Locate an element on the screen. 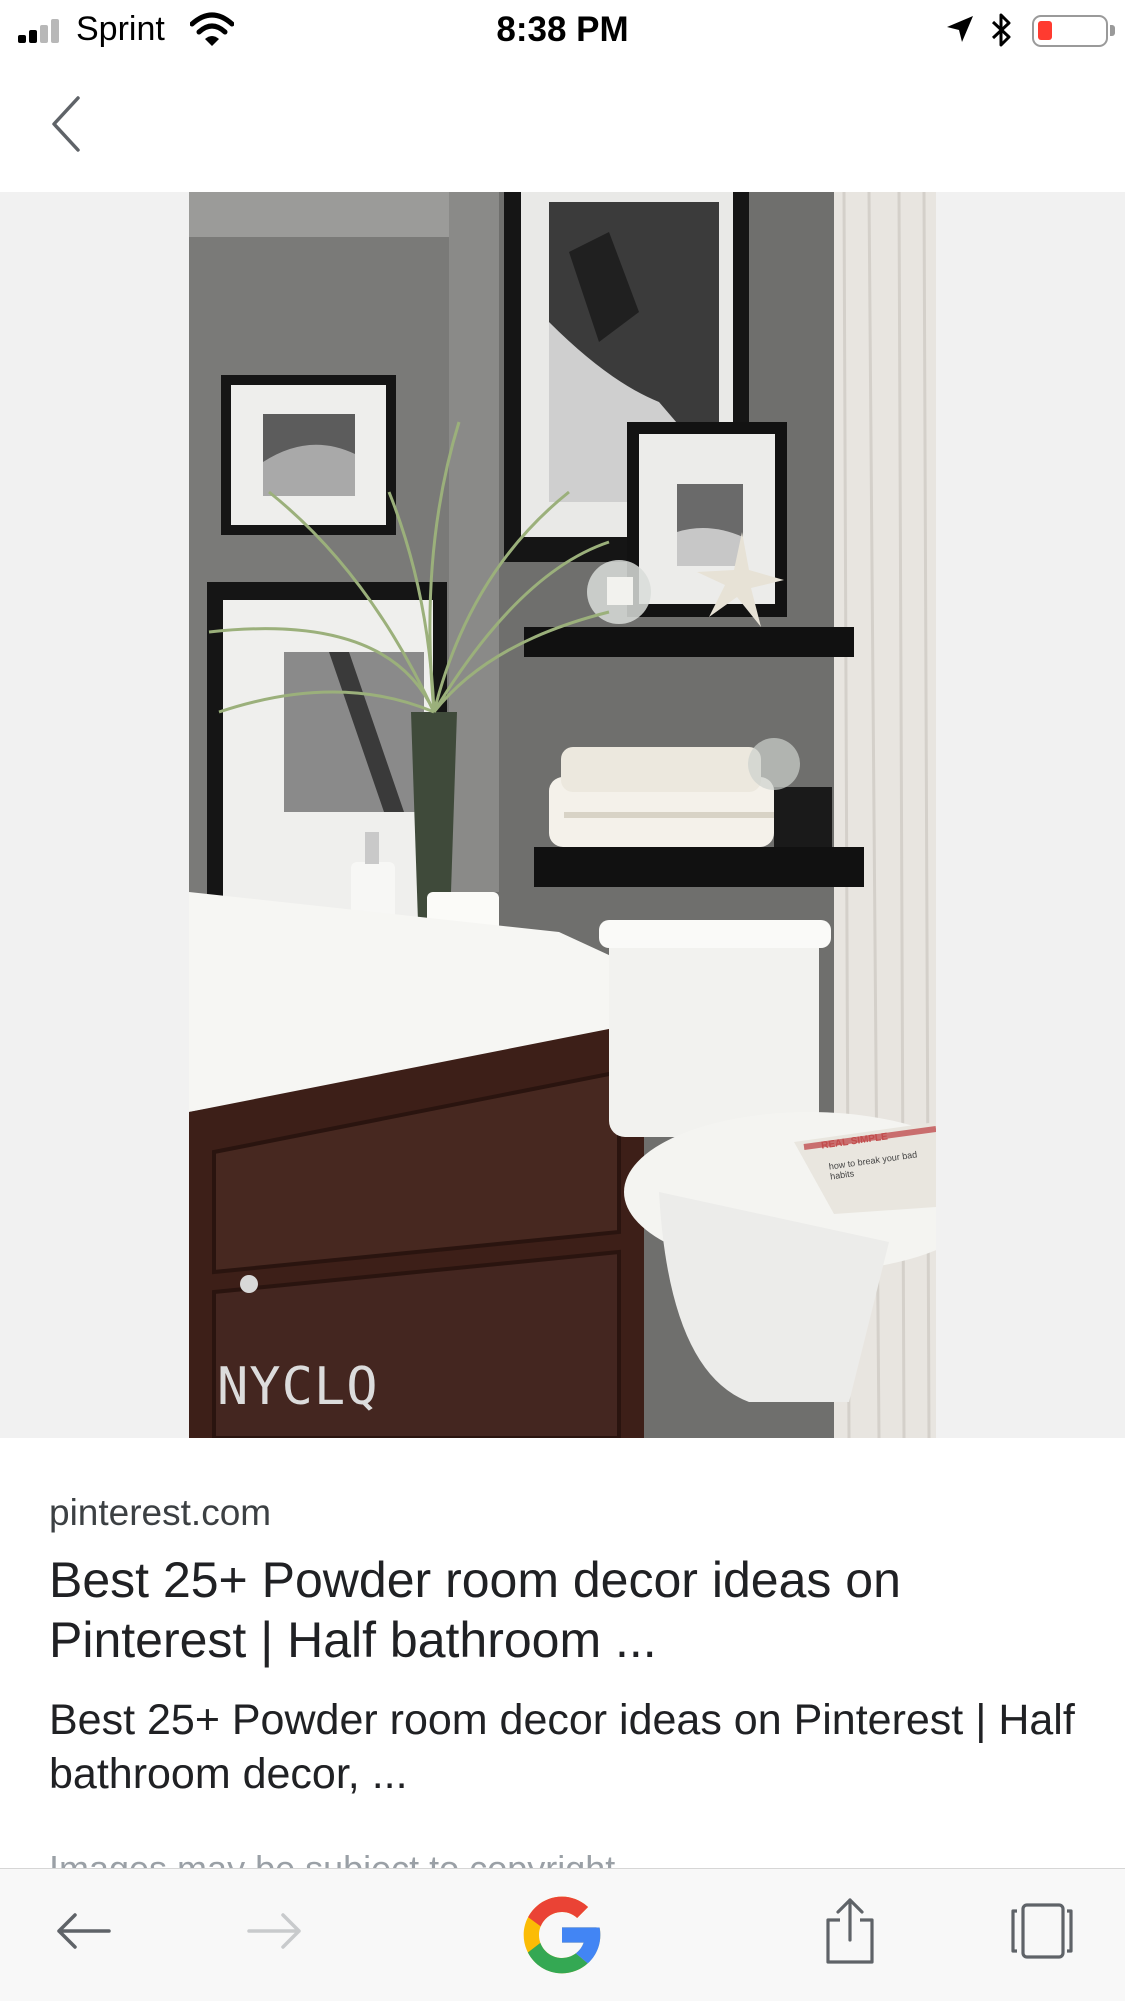 This screenshot has width=1125, height=2001. result-source: pinterest.com is located at coordinates (160, 1513).